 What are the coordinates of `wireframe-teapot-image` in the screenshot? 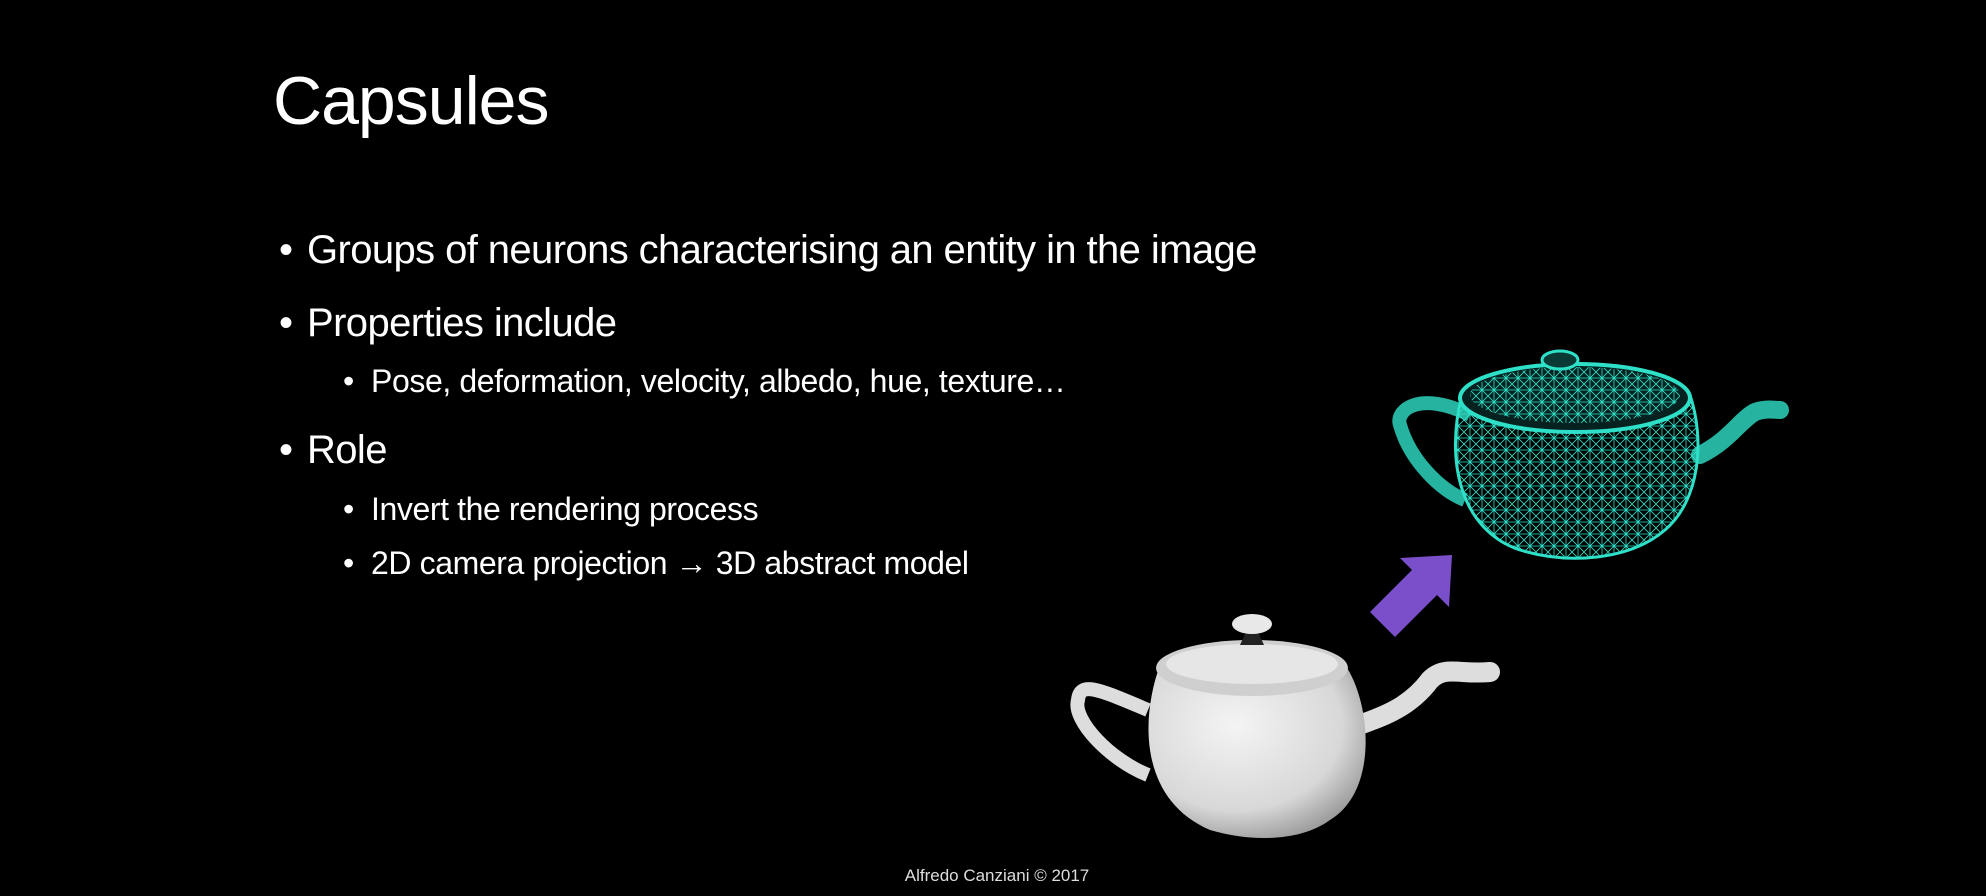 It's located at (1590, 454).